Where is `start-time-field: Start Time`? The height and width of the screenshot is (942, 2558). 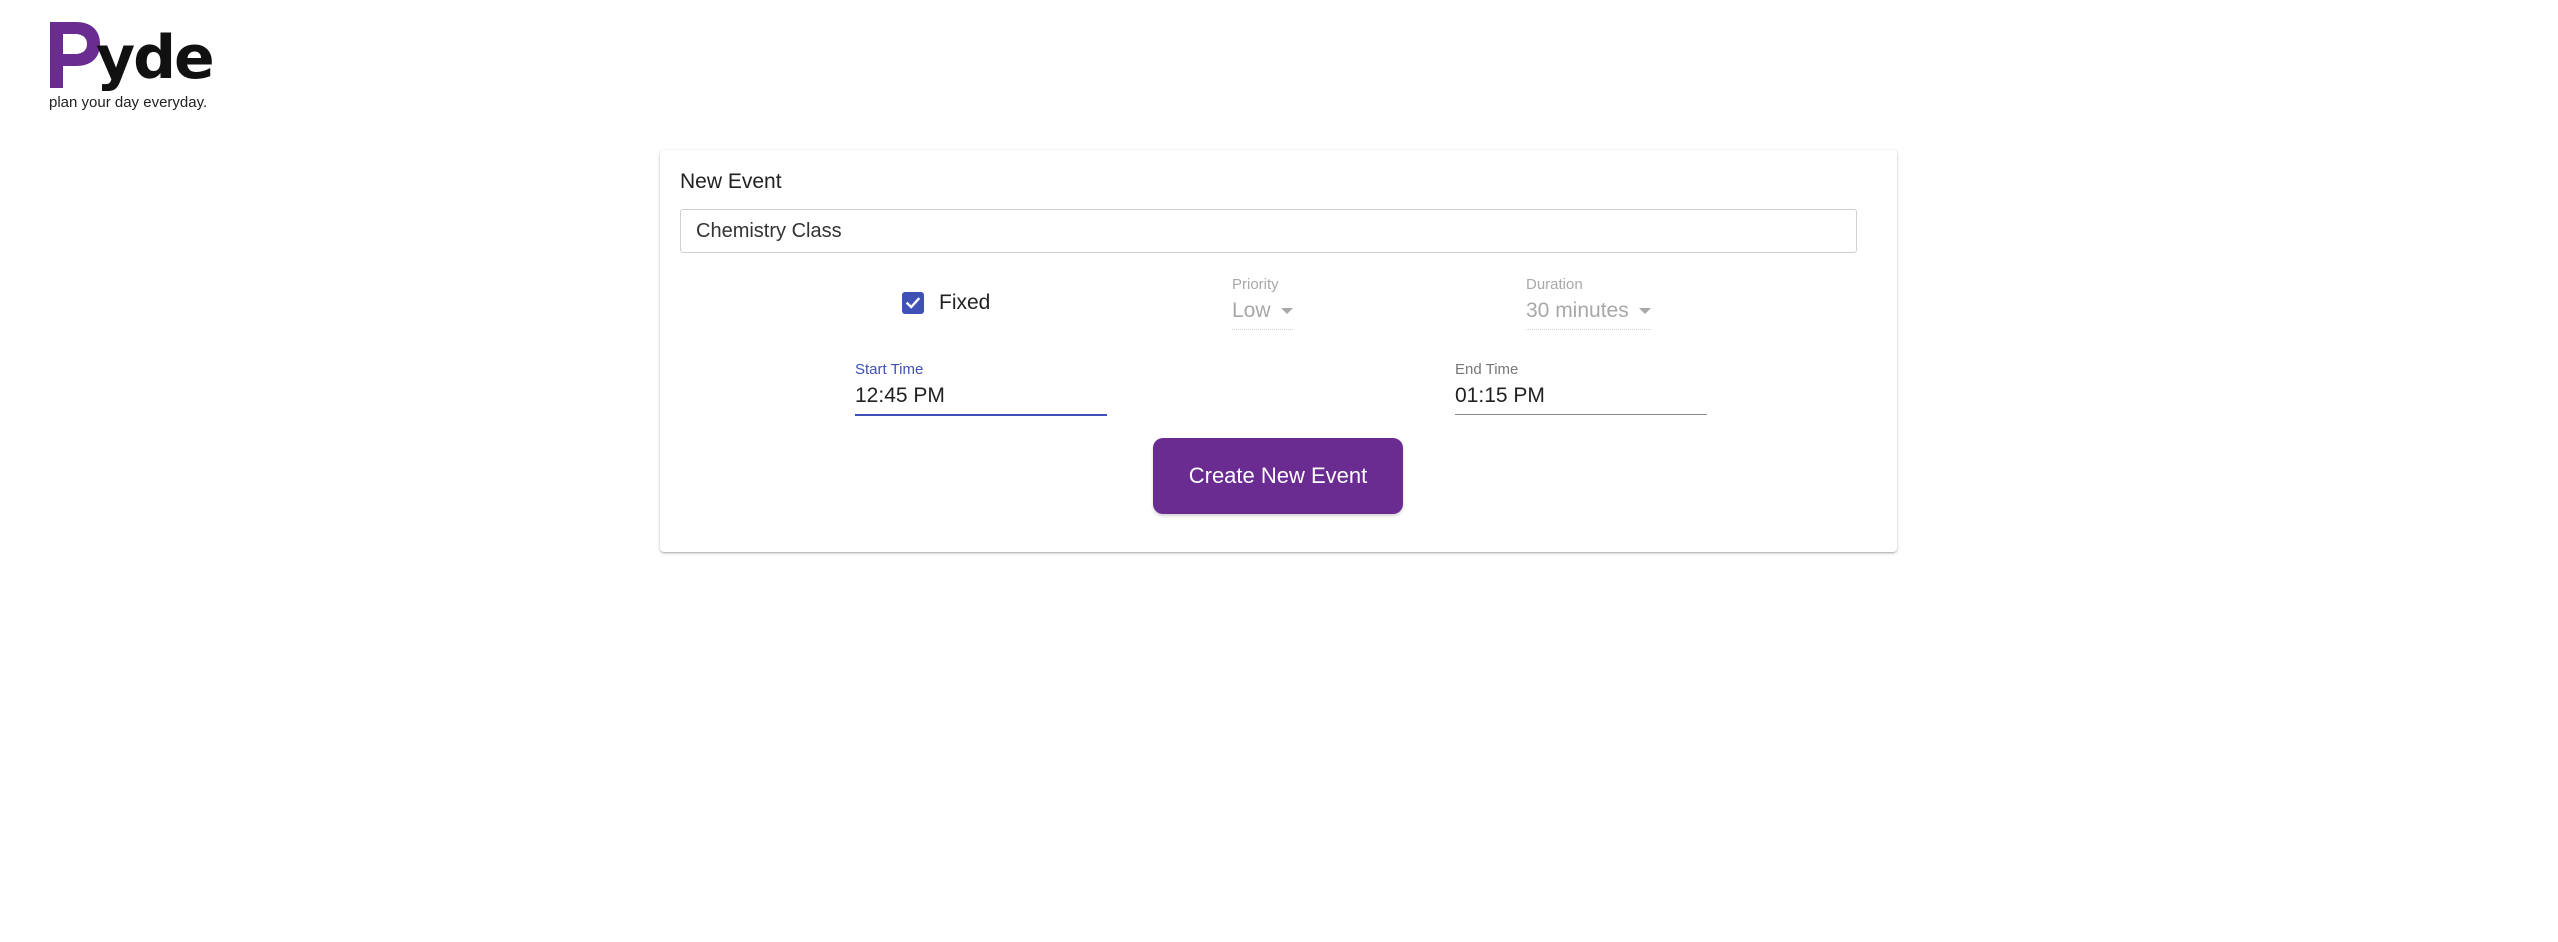 start-time-field: Start Time is located at coordinates (981, 388).